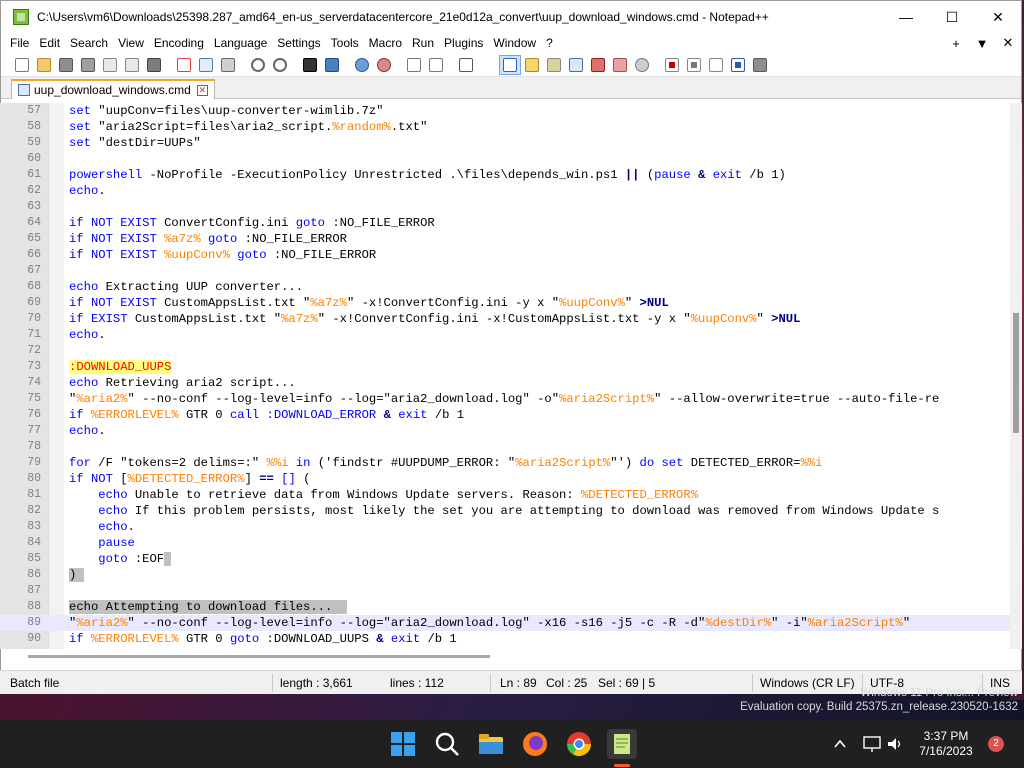  I want to click on word-wrap-icon, so click(466, 65).